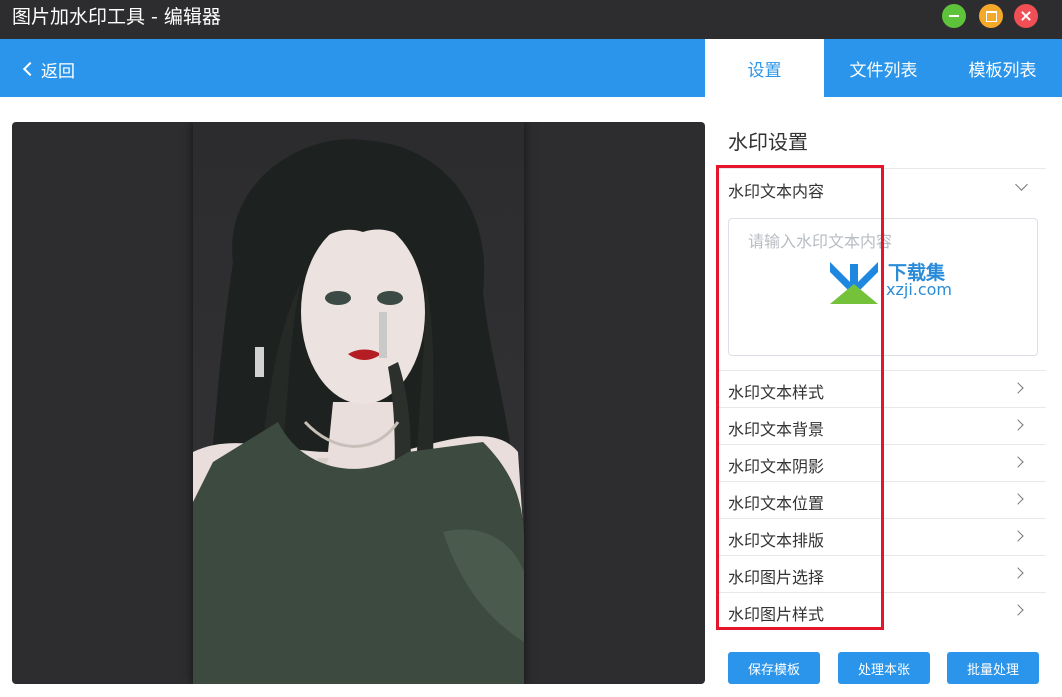 The image size is (1062, 697). What do you see at coordinates (352, 68) in the screenshot?
I see `editor-header: 返回` at bounding box center [352, 68].